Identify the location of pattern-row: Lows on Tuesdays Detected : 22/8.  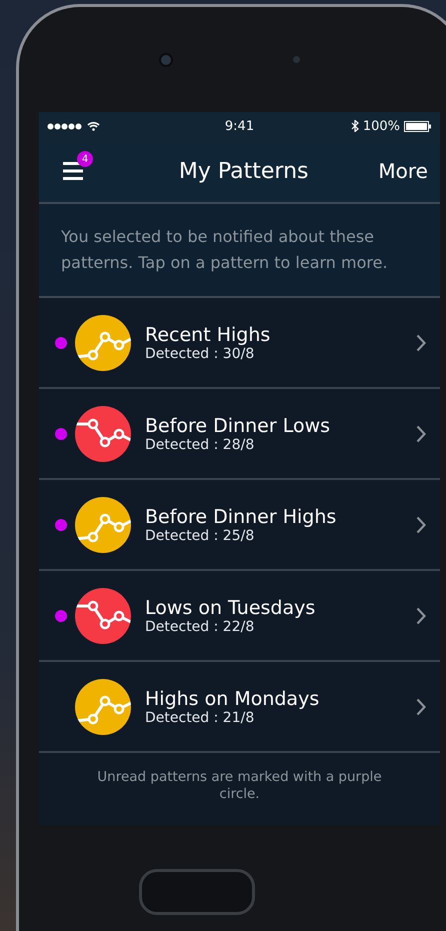
(239, 616).